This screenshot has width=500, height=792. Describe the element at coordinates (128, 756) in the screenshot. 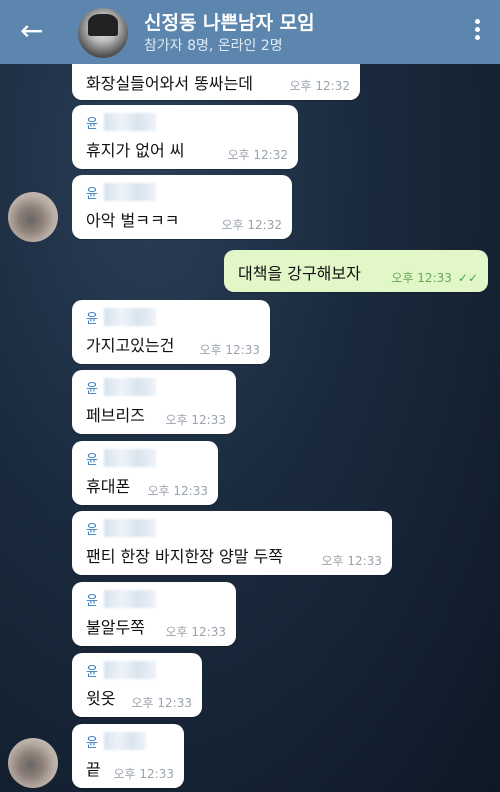

I see `message-bubble: 윤 끝 오후 12:33` at that location.